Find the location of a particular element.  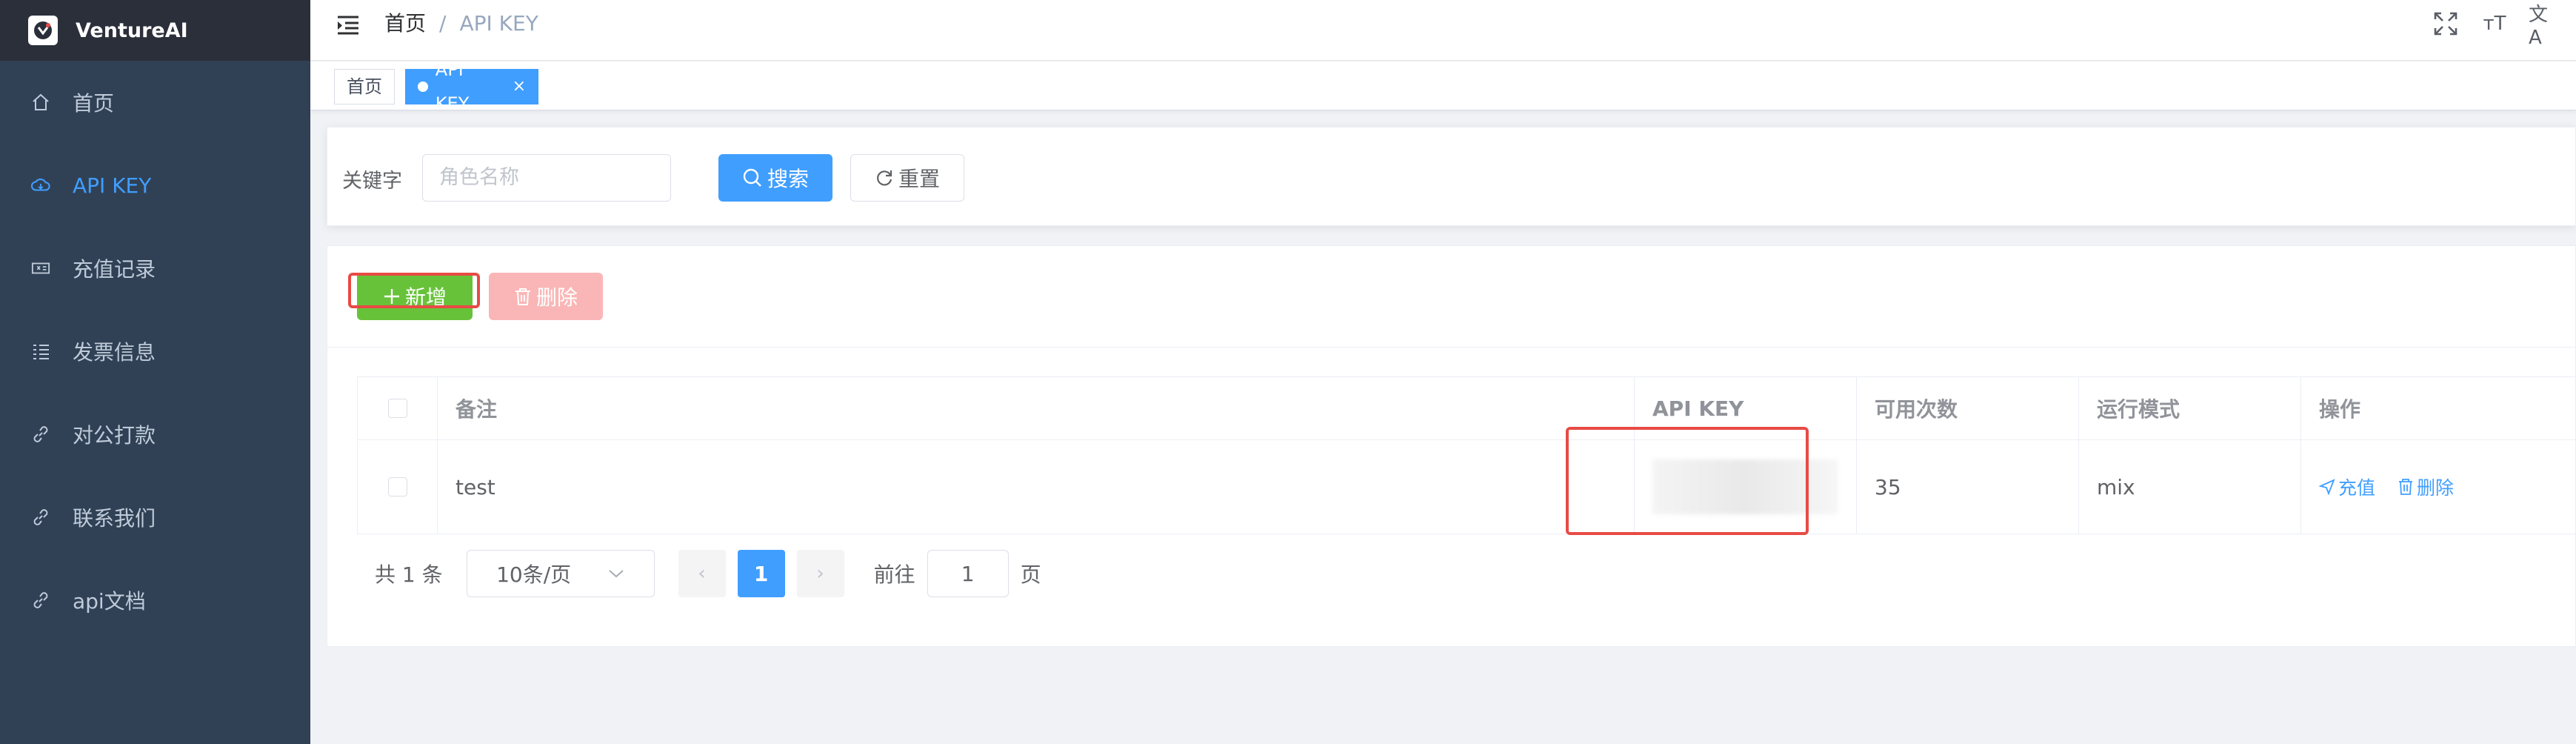

font-size-icon: тT is located at coordinates (2494, 24).